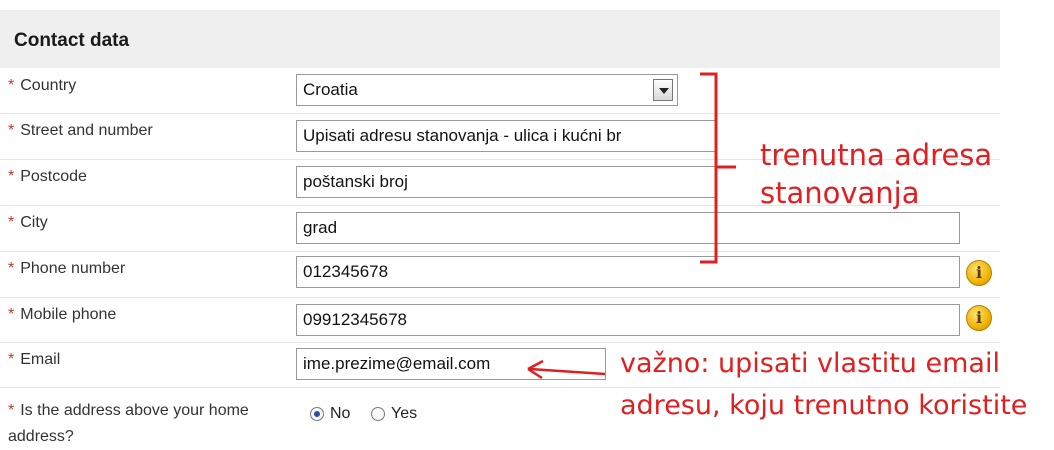 The height and width of the screenshot is (450, 1054). What do you see at coordinates (567, 371) in the screenshot?
I see `email-arrow-line` at bounding box center [567, 371].